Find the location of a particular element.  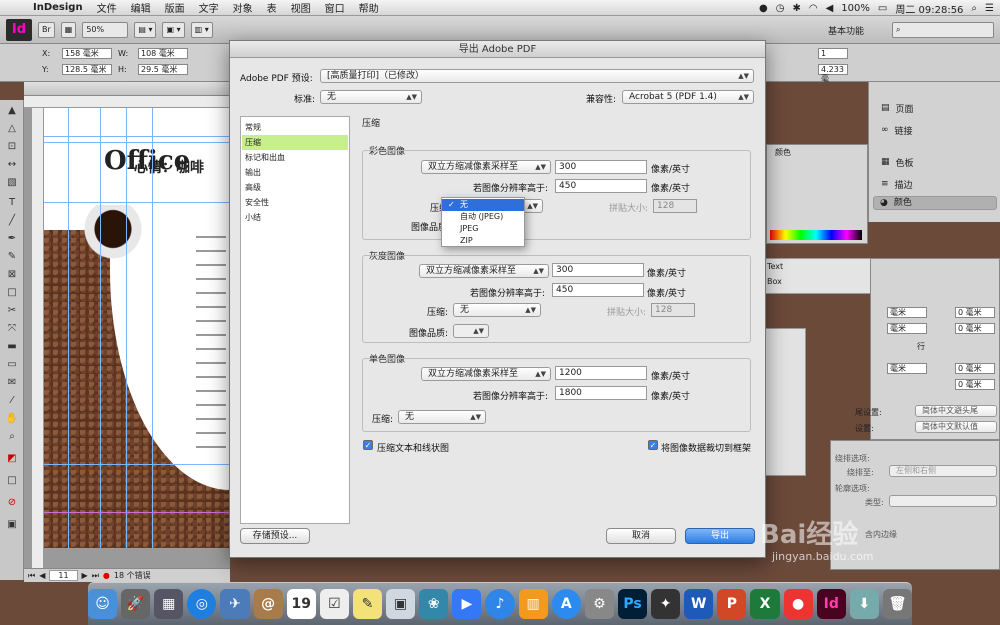

nav-marks-bleeds: 标记和出血 is located at coordinates (295, 157).